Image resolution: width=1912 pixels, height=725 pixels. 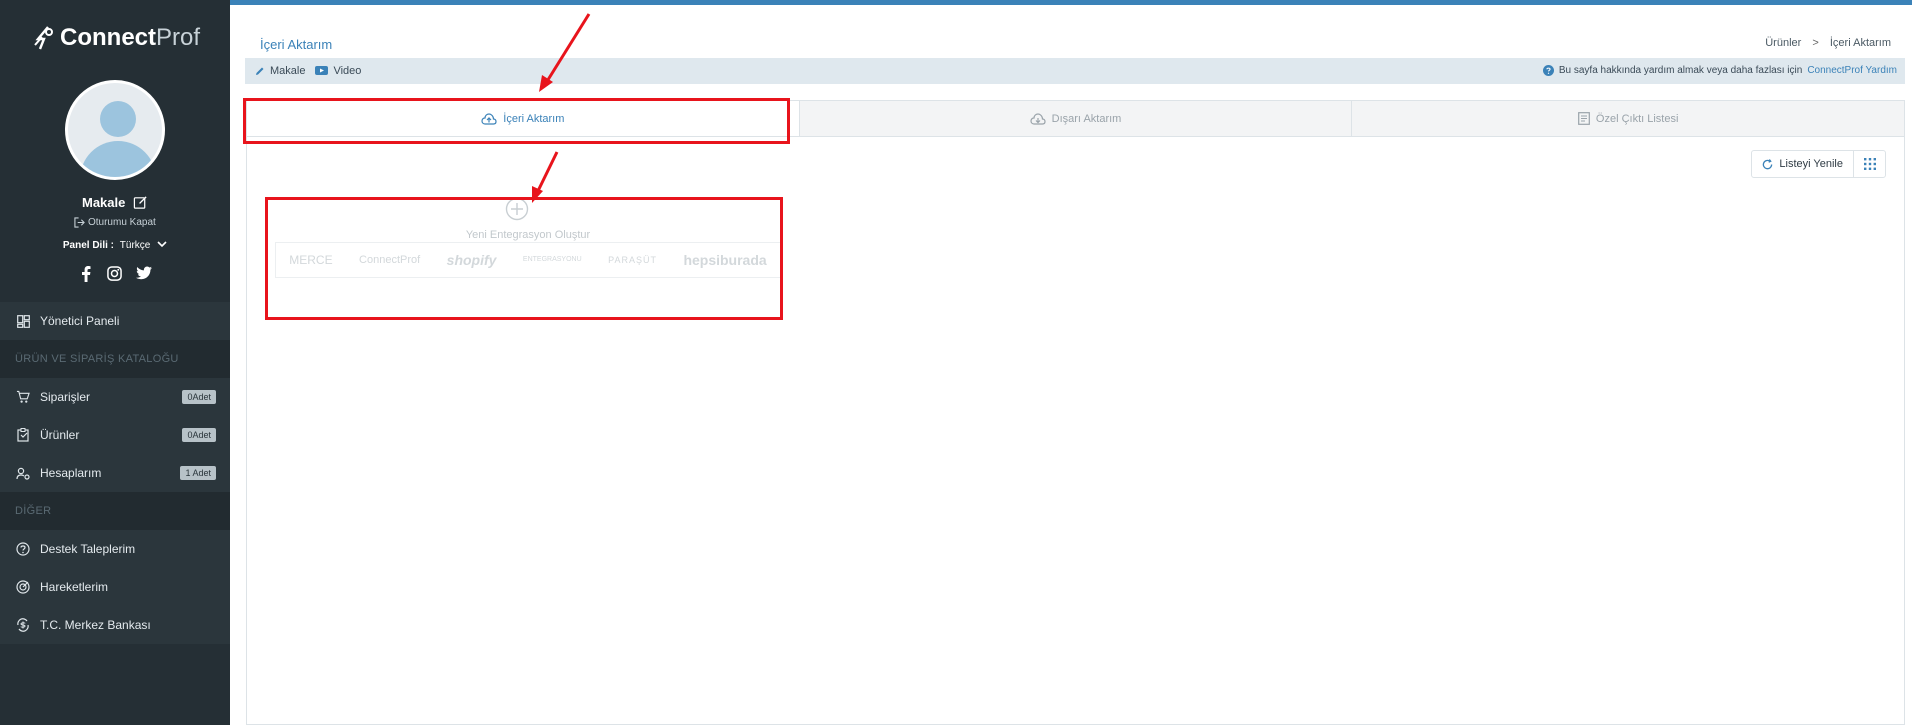 What do you see at coordinates (561, 108) in the screenshot?
I see `annotation-arrows` at bounding box center [561, 108].